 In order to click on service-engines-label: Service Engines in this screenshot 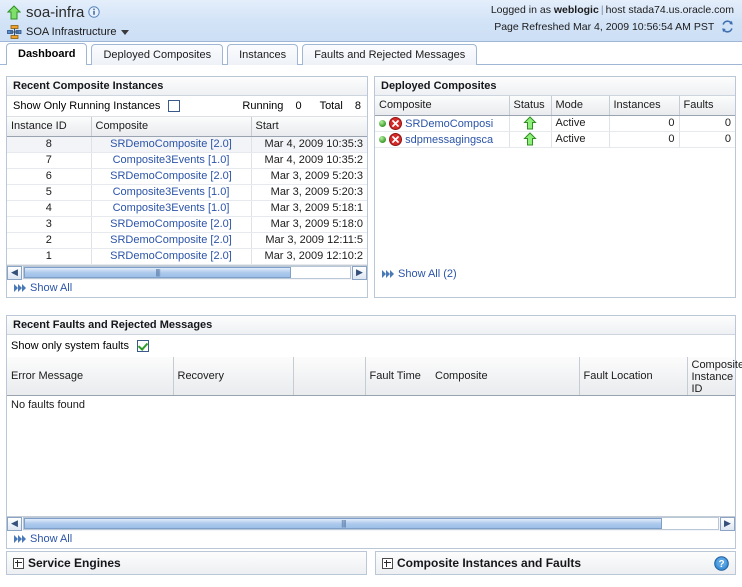, I will do `click(74, 563)`.